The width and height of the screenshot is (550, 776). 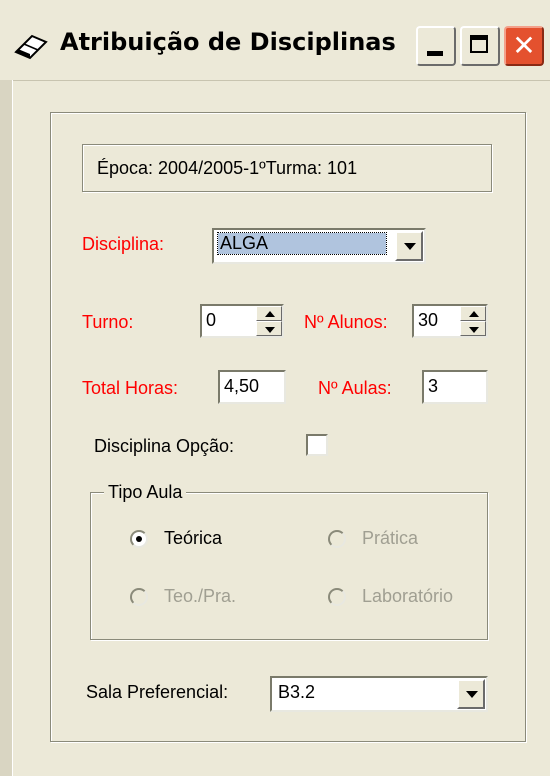 I want to click on period-class-info: Época: 2004/2005-1ºTurma: 101, so click(x=287, y=168).